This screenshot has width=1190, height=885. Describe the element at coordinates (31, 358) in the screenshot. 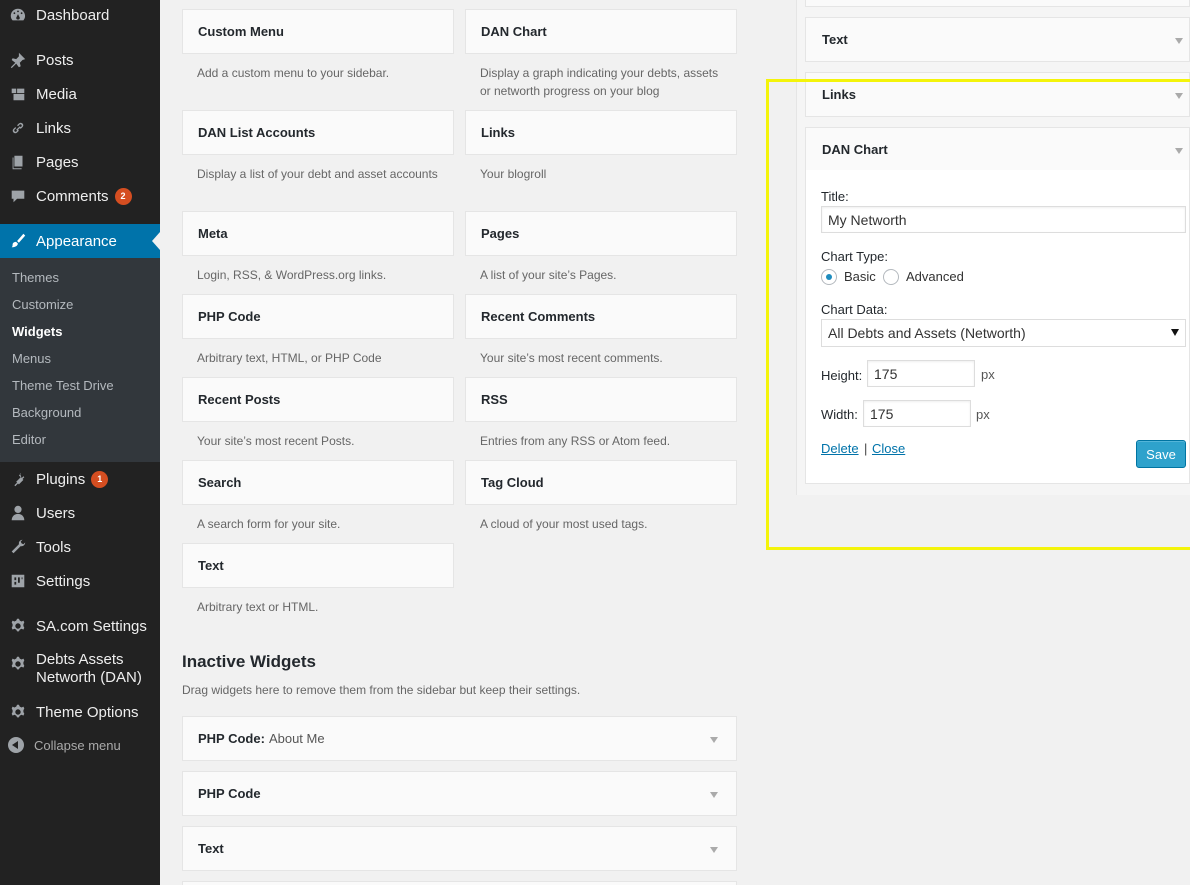

I see `submenu-menus: Menus` at that location.